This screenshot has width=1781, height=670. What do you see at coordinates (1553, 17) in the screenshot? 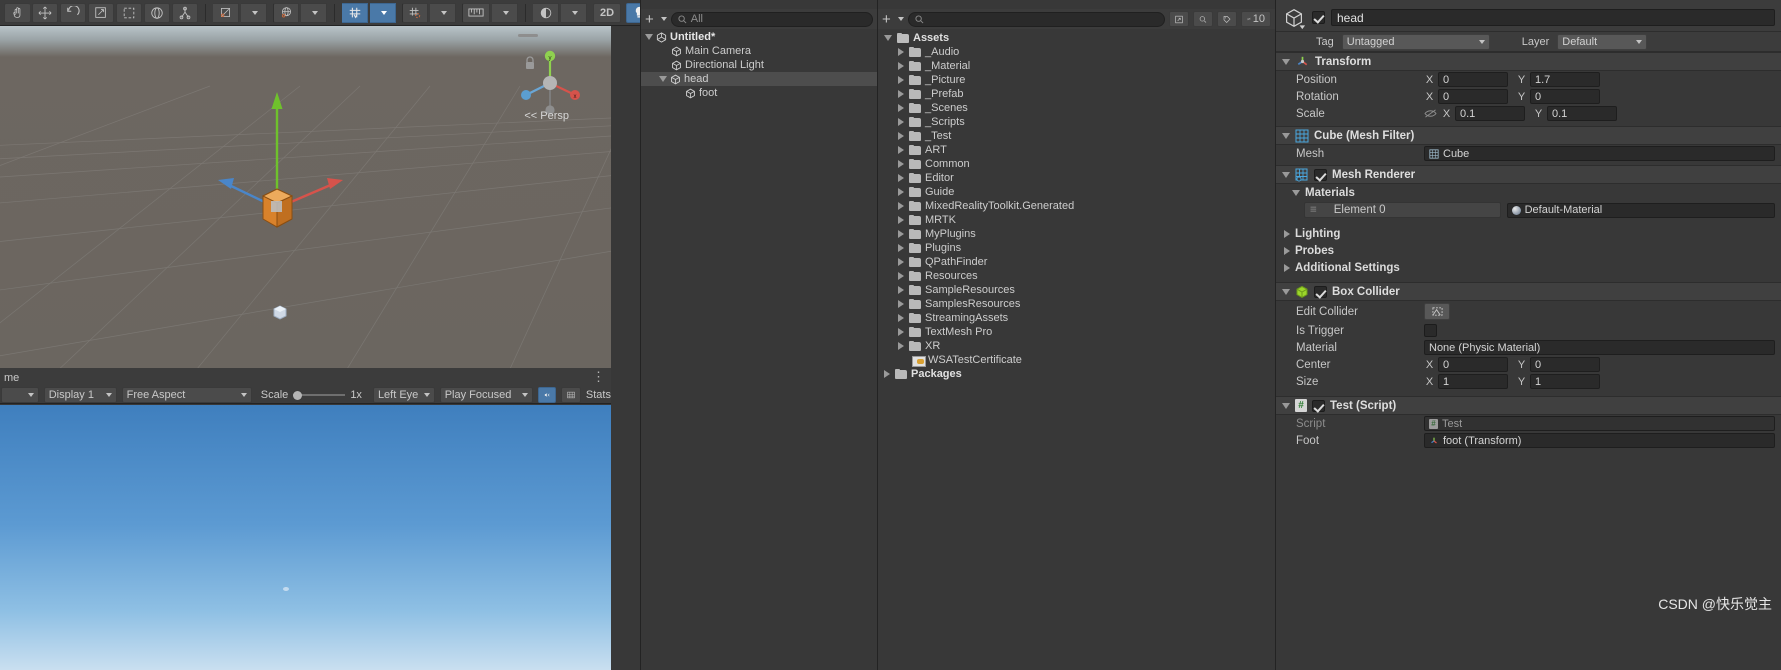
I see `gameobject-name-input: head` at bounding box center [1553, 17].